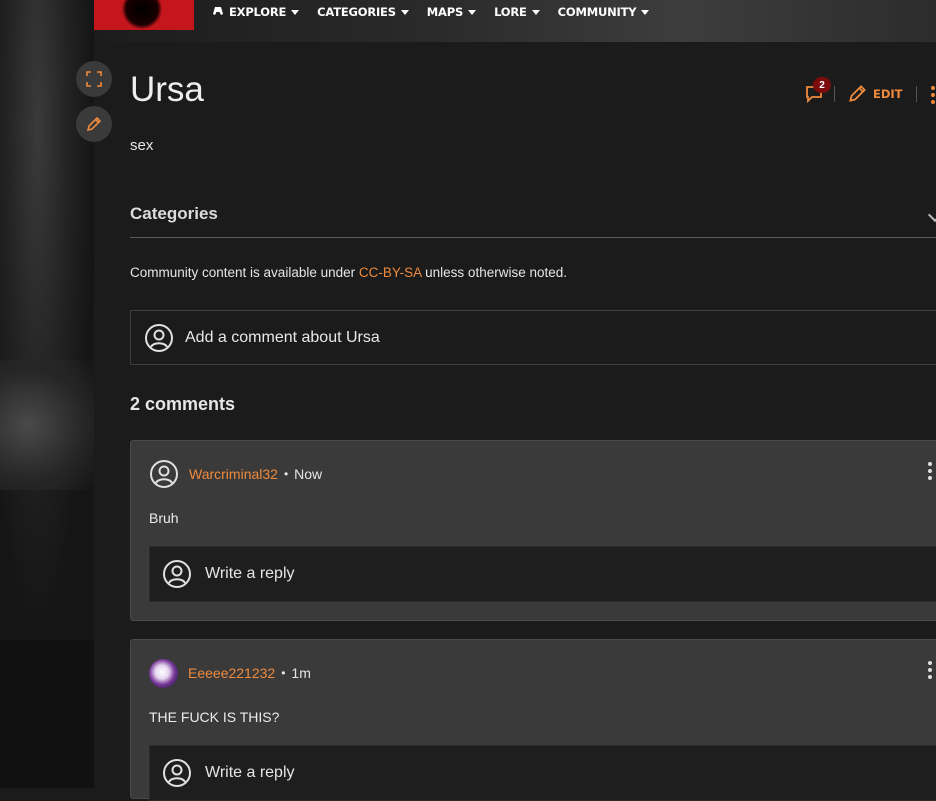  Describe the element at coordinates (308, 474) in the screenshot. I see `comment-time: Now` at that location.